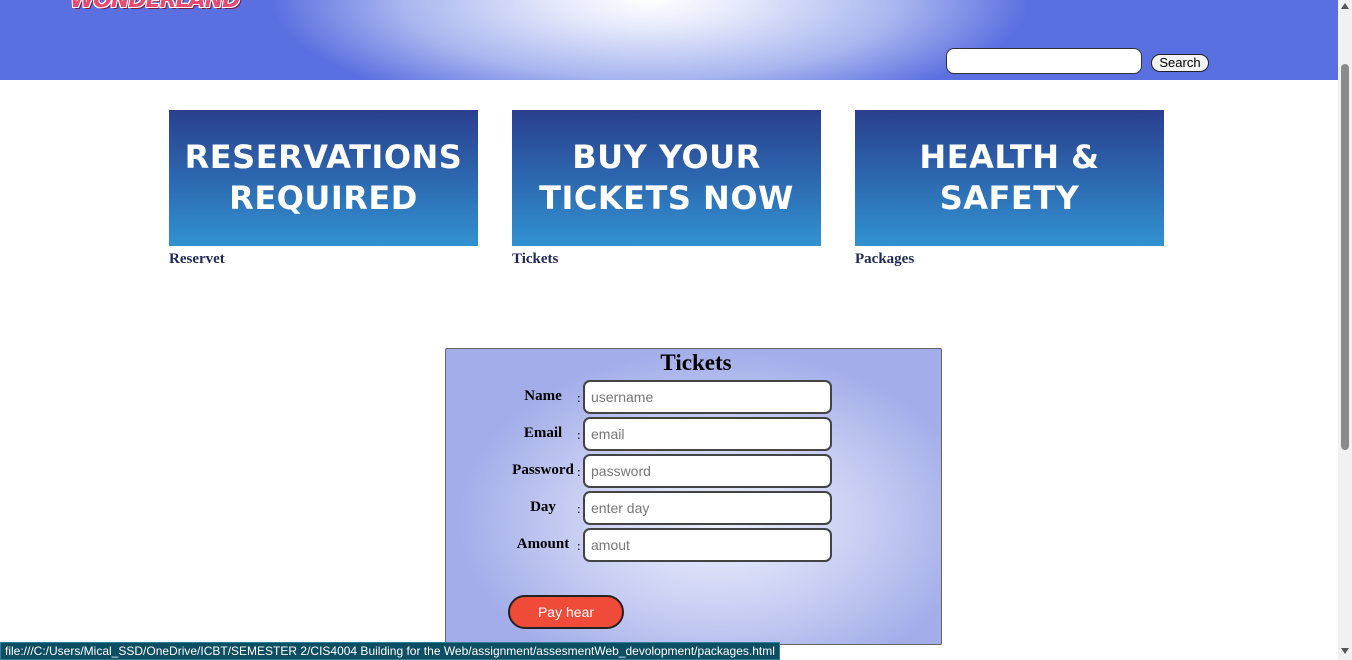 This screenshot has height=660, width=1352. What do you see at coordinates (543, 470) in the screenshot?
I see `password-label: Password` at bounding box center [543, 470].